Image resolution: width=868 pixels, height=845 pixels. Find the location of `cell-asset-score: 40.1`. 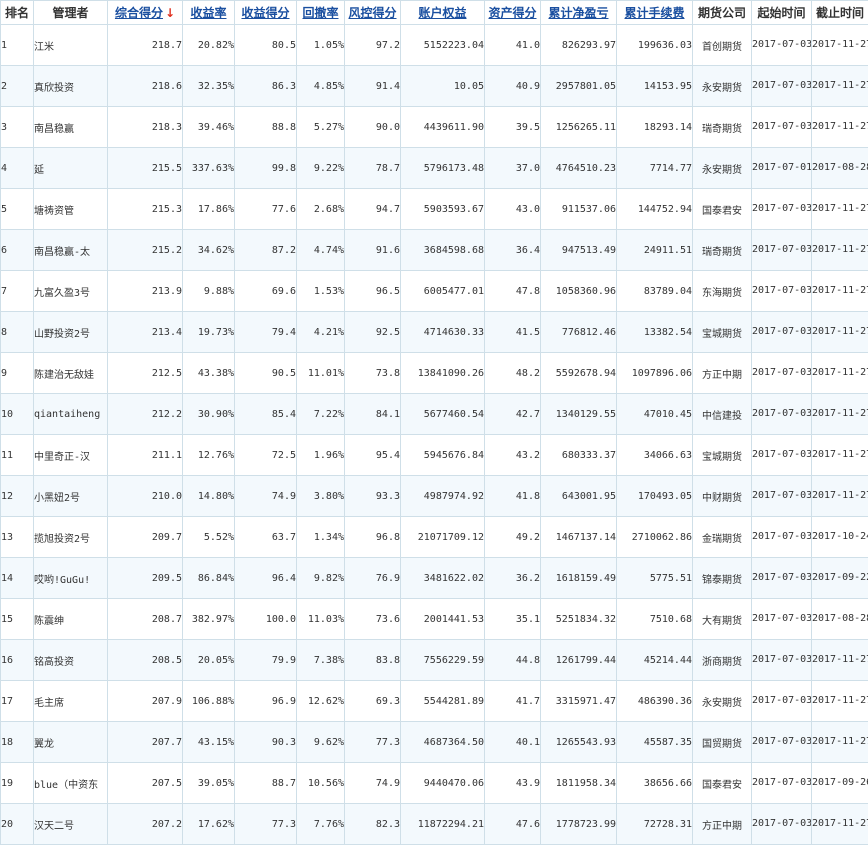

cell-asset-score: 40.1 is located at coordinates (513, 742).